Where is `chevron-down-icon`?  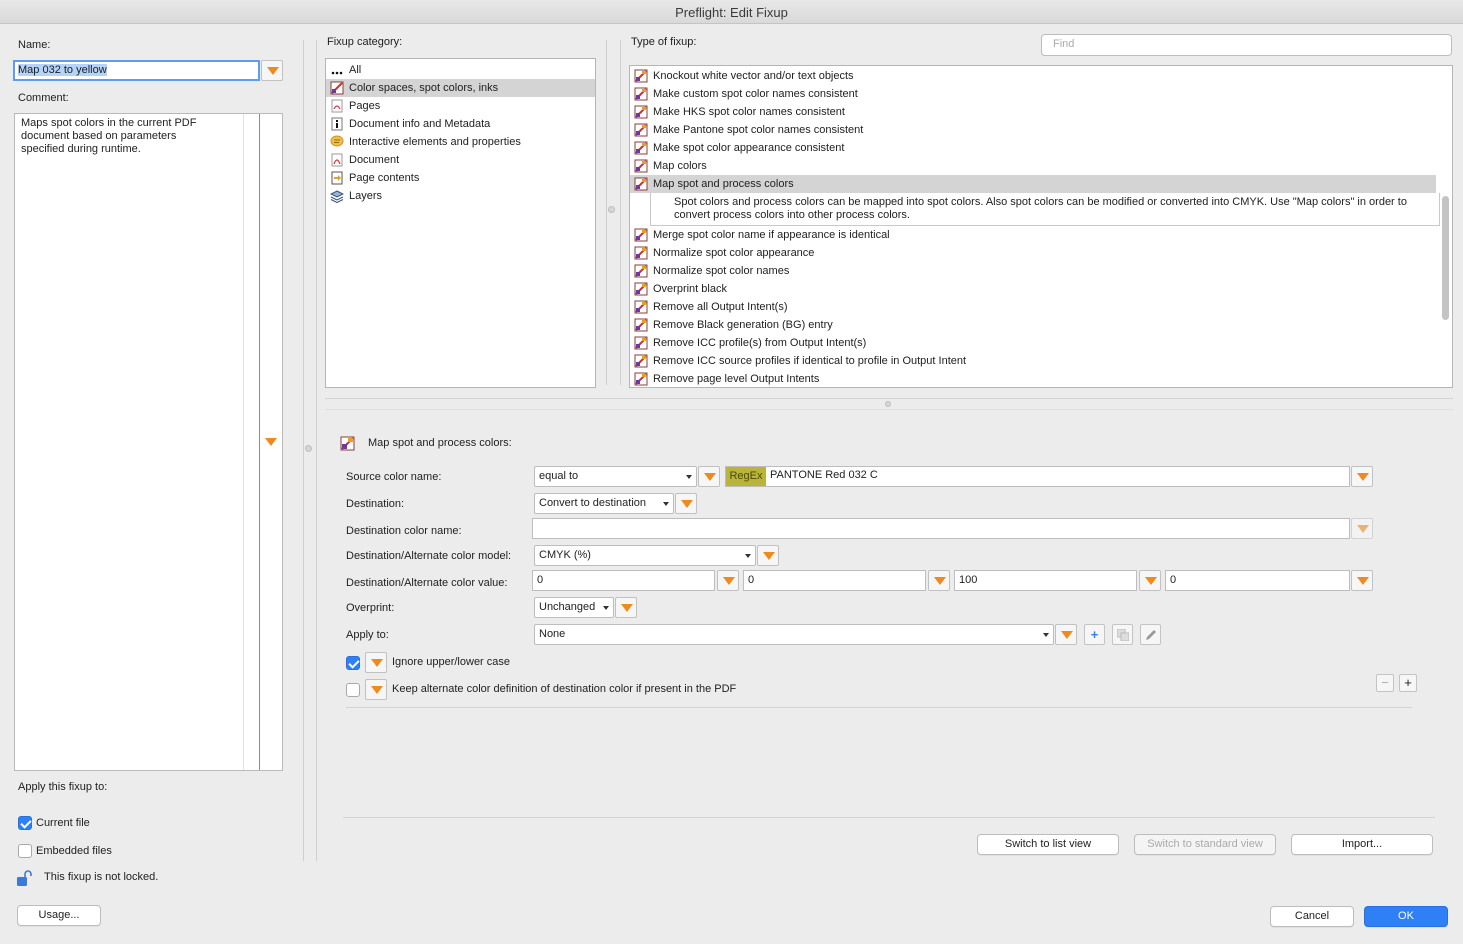
chevron-down-icon is located at coordinates (748, 556).